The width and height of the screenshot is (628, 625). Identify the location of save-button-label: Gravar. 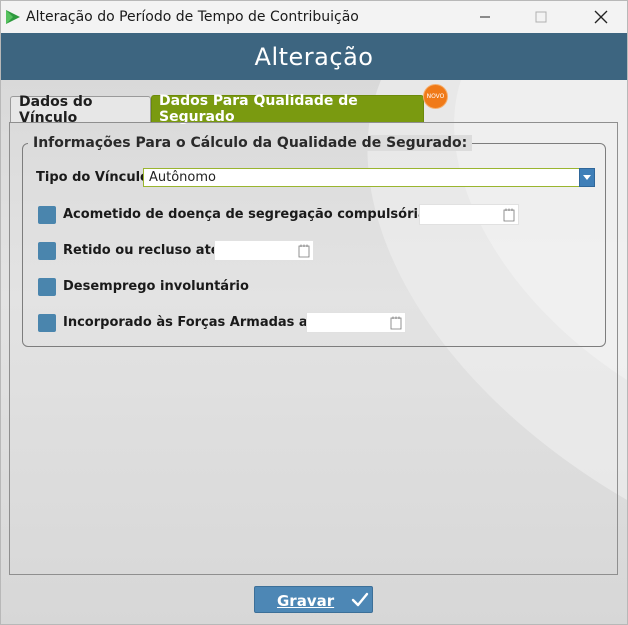
(306, 601).